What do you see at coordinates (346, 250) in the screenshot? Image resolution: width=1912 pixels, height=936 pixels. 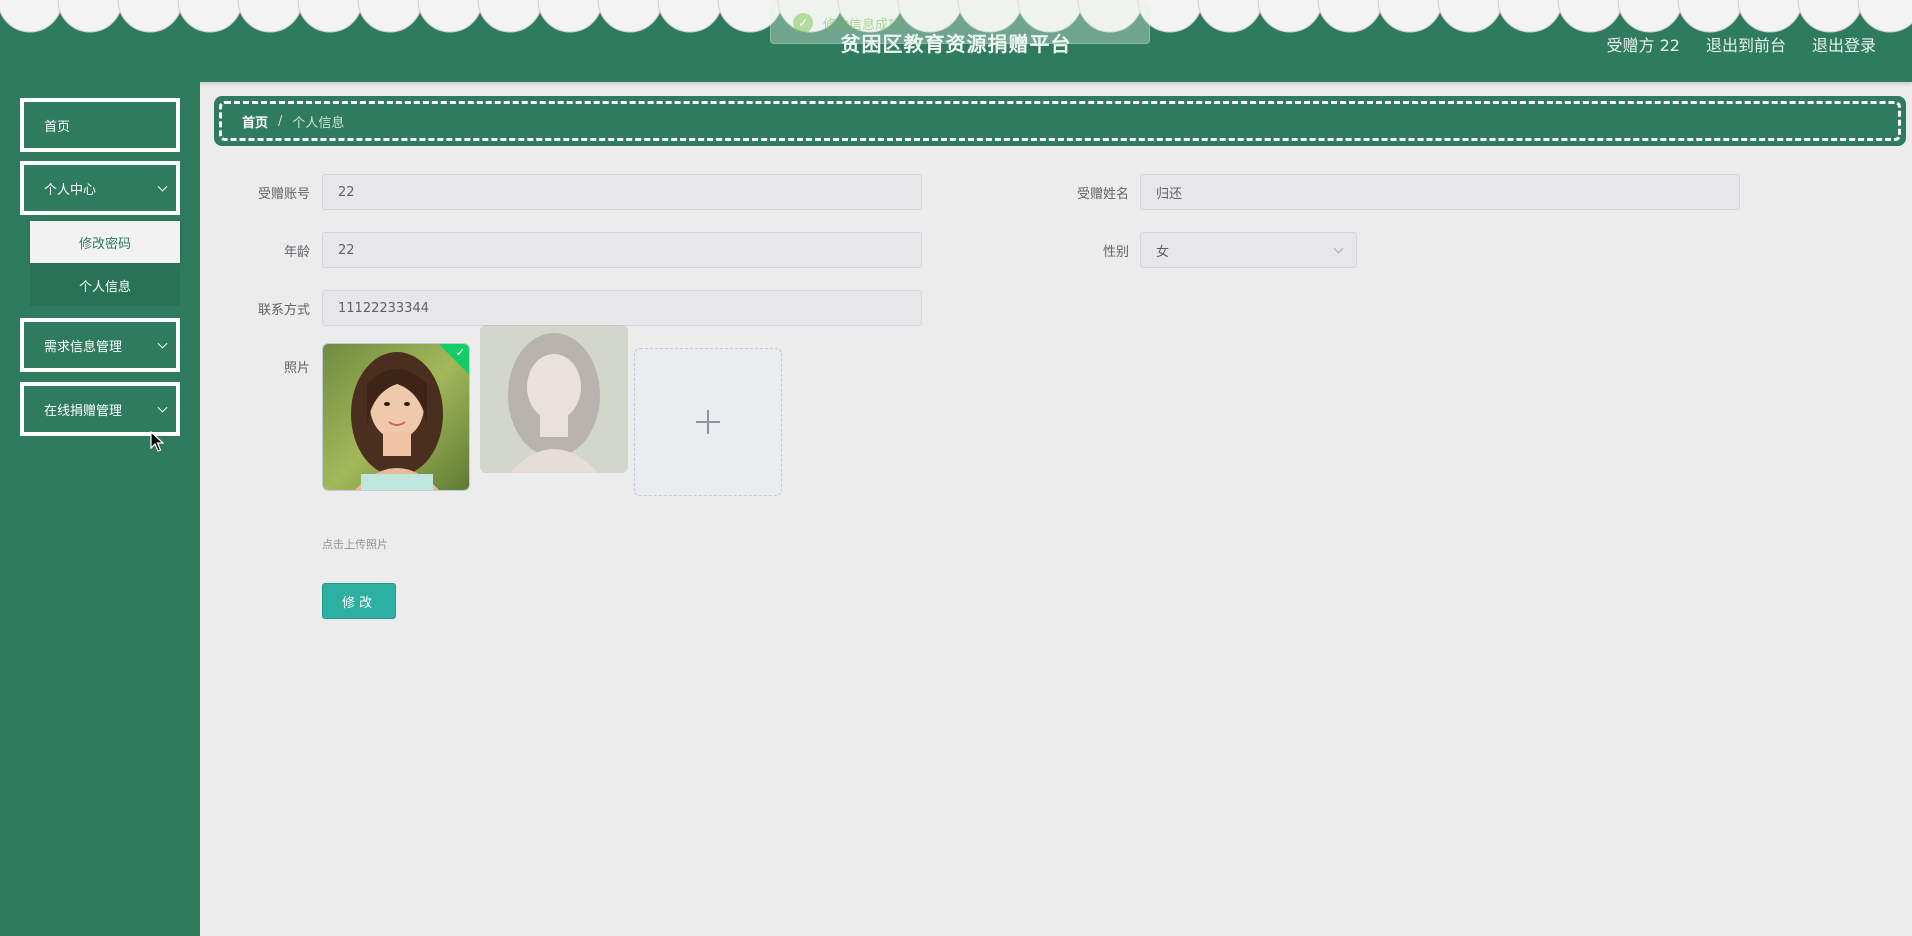 I see `age-value: 22` at bounding box center [346, 250].